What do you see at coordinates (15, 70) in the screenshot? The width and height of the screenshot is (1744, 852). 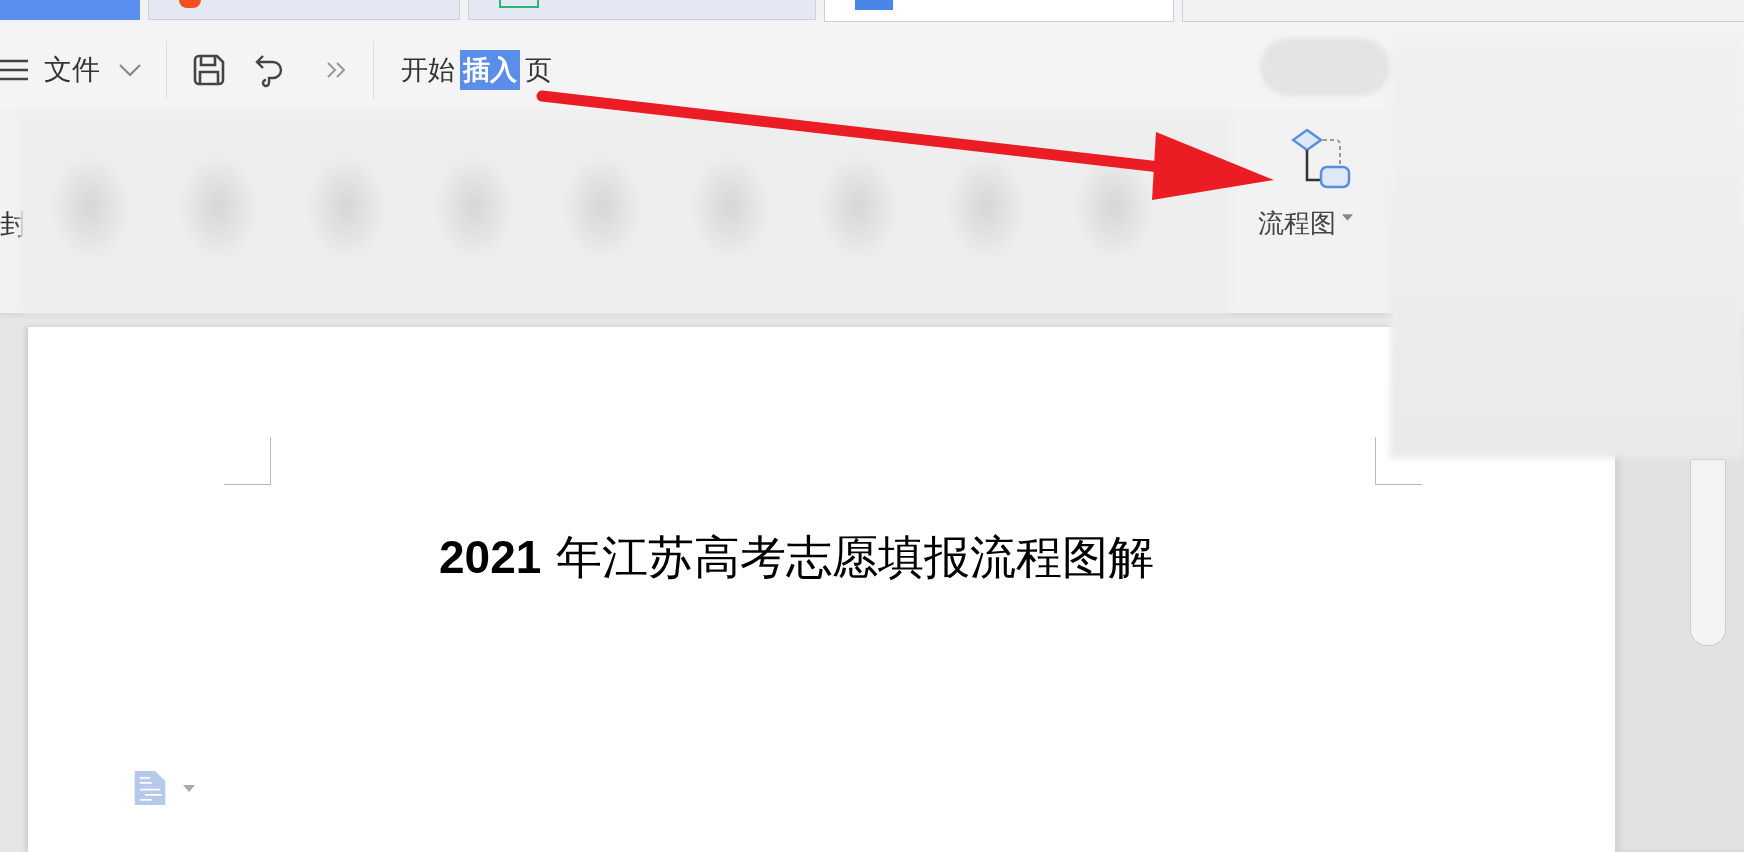 I see `menu-icon` at bounding box center [15, 70].